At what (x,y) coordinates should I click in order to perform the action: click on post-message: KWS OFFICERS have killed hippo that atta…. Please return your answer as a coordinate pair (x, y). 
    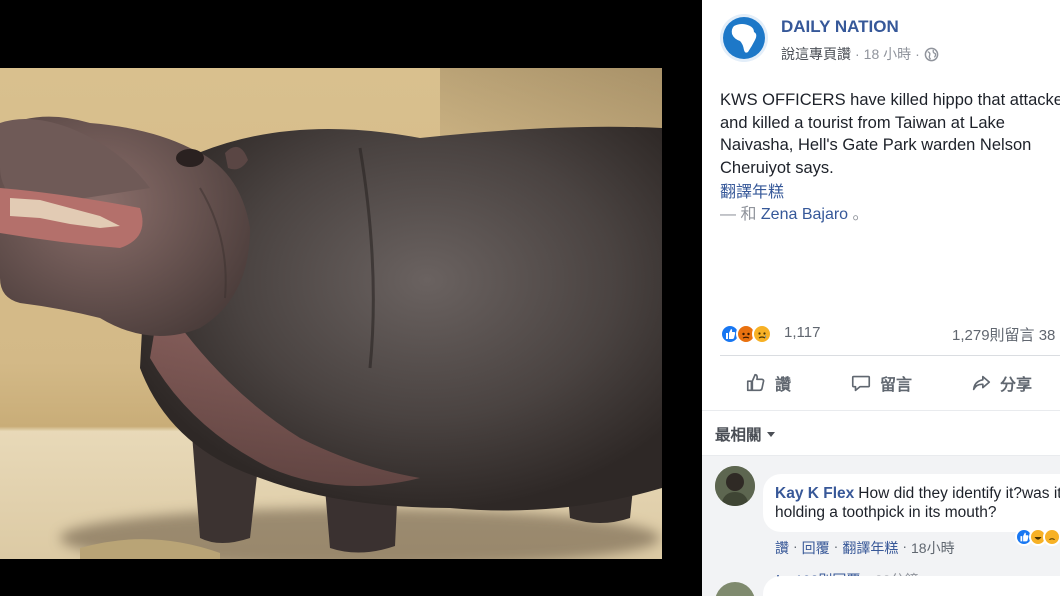
    Looking at the image, I should click on (890, 134).